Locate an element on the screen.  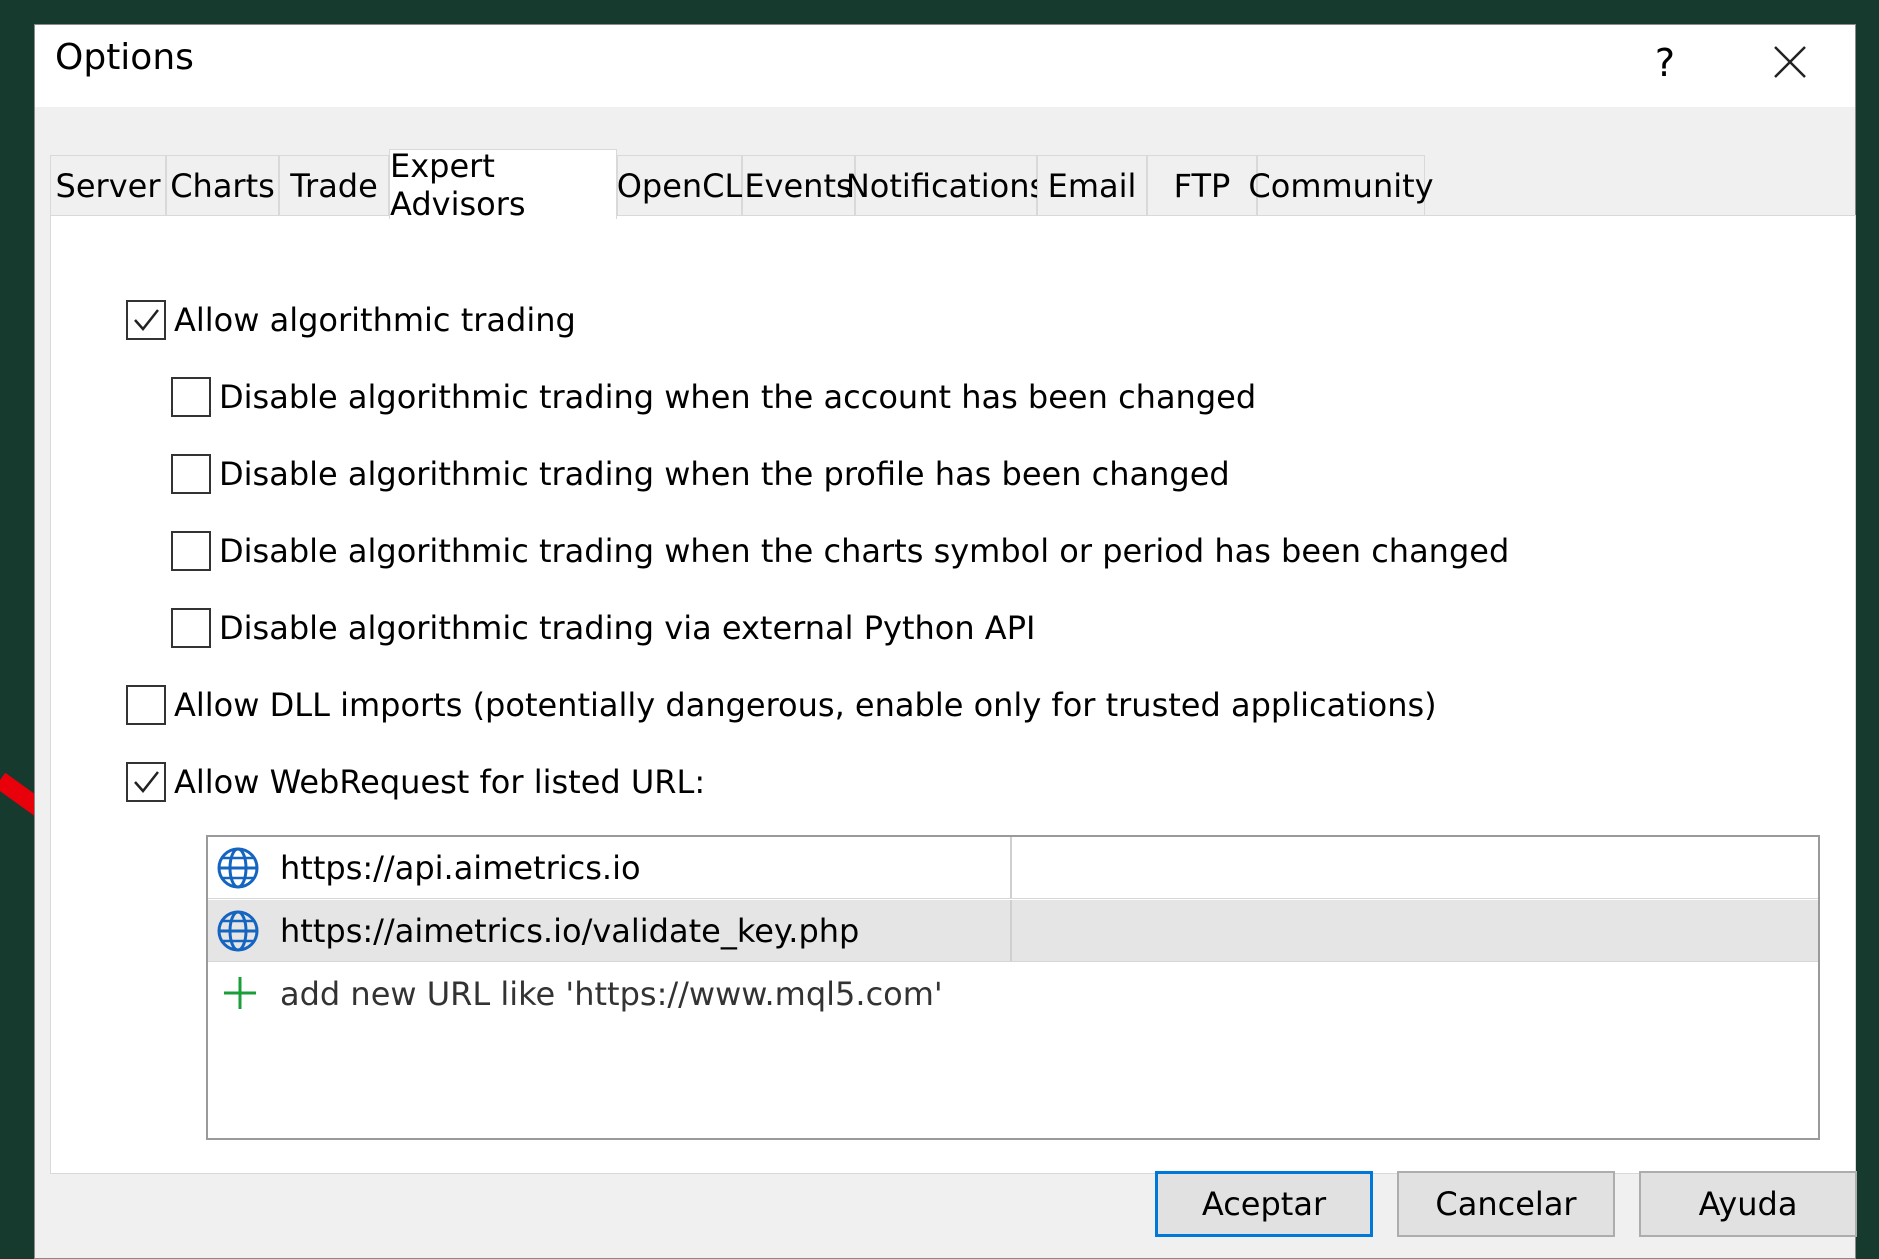
tab-trade: Trade is located at coordinates (334, 185).